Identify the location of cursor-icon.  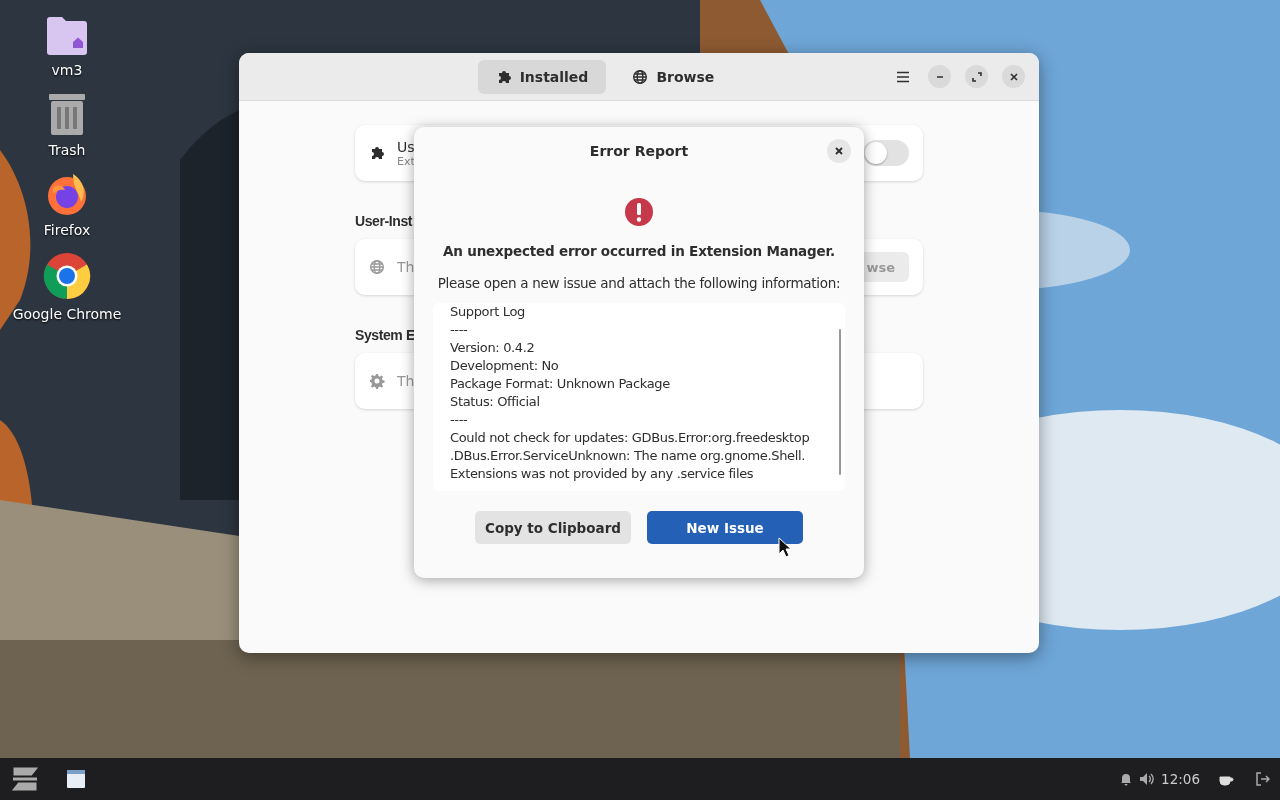
(785, 547).